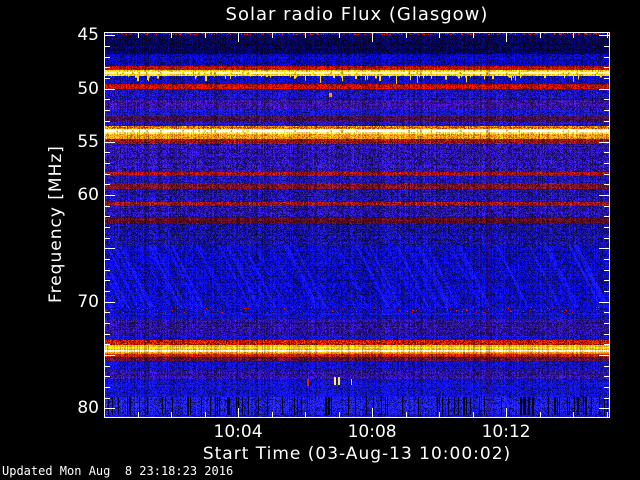 The width and height of the screenshot is (640, 480). Describe the element at coordinates (88, 88) in the screenshot. I see `y-tick-label-50: 50` at that location.